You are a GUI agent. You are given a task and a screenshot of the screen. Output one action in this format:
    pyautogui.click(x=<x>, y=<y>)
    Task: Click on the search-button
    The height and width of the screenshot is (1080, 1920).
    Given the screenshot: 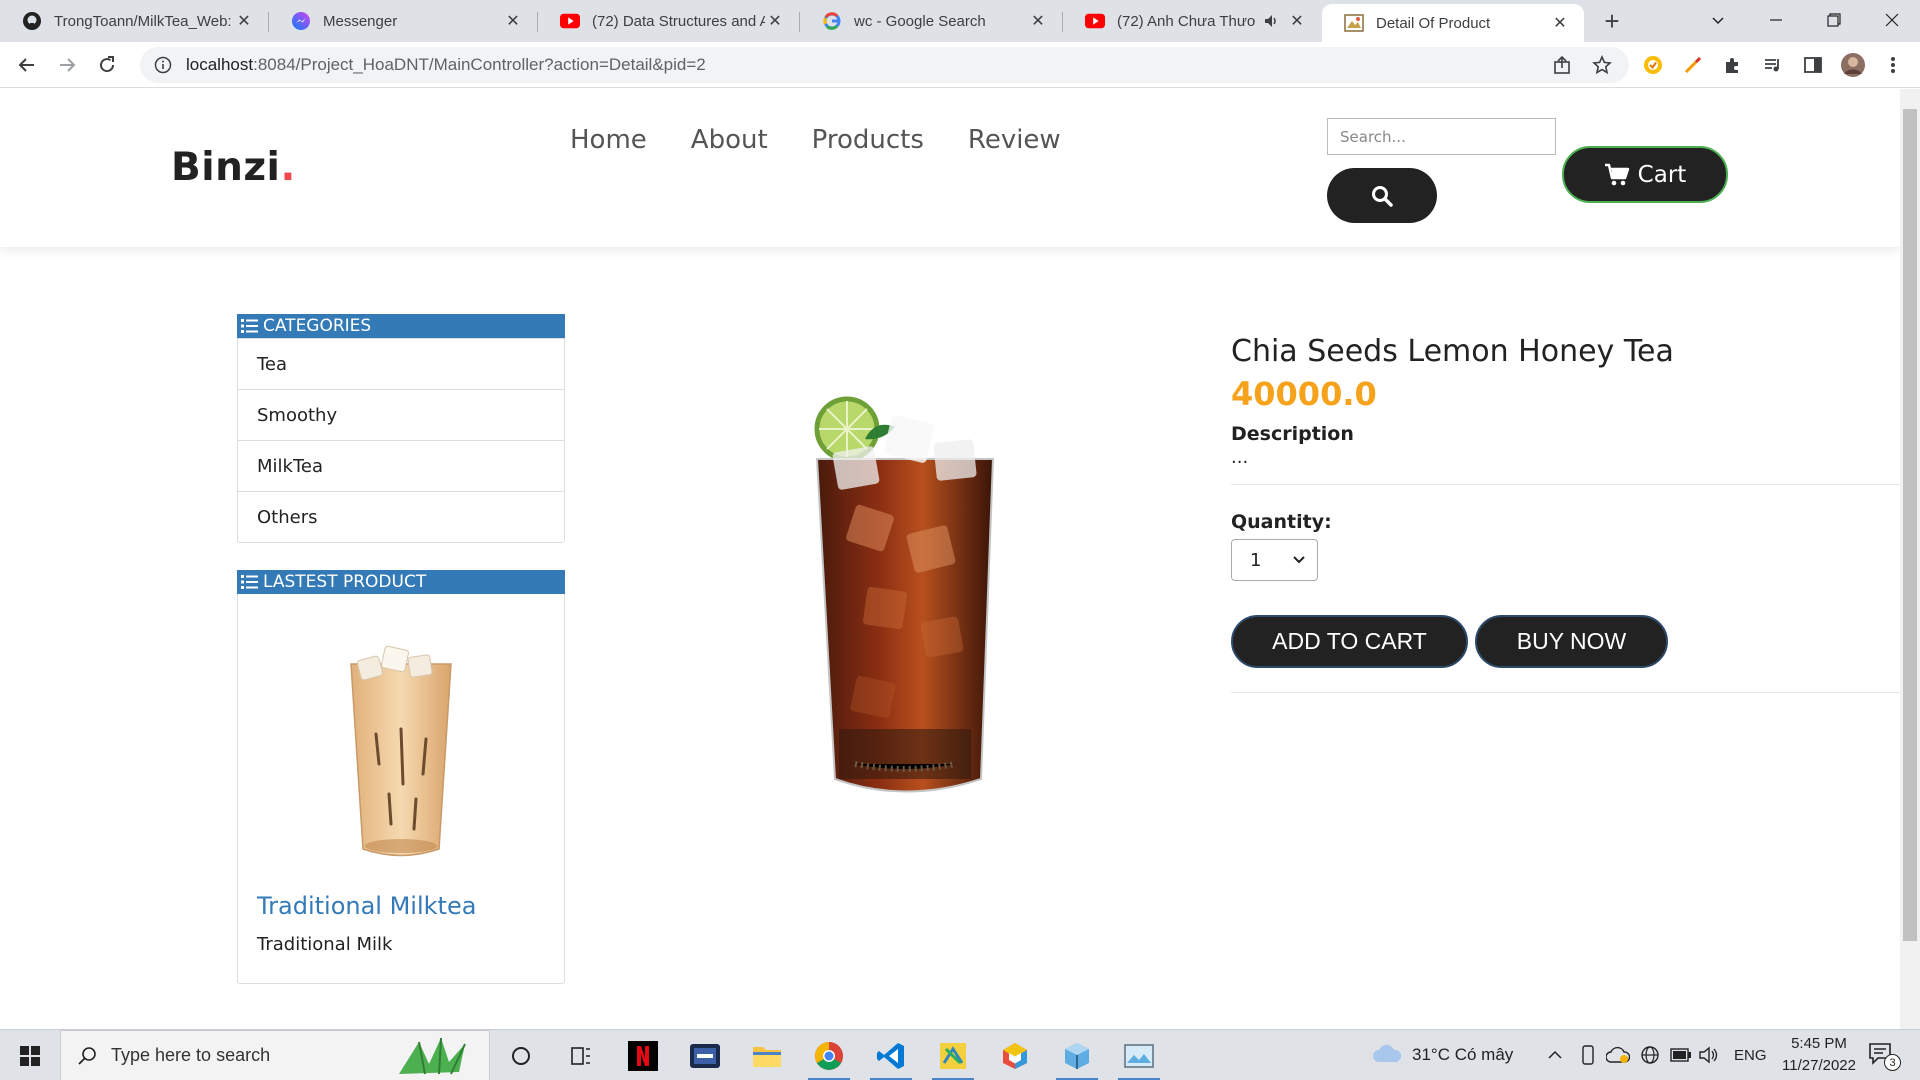 What is the action you would take?
    pyautogui.click(x=1382, y=195)
    